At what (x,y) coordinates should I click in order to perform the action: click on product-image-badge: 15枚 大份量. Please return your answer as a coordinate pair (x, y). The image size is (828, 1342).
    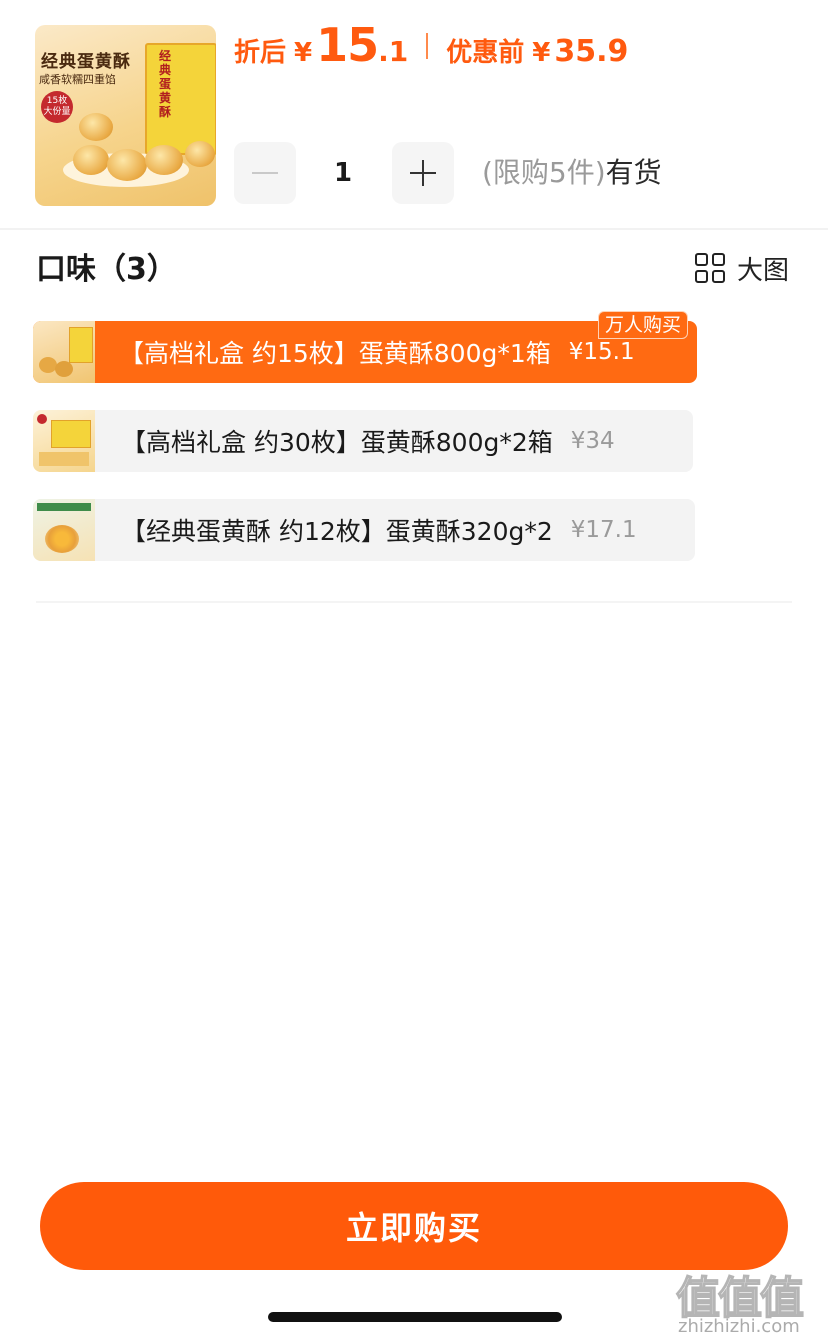
    Looking at the image, I should click on (57, 107).